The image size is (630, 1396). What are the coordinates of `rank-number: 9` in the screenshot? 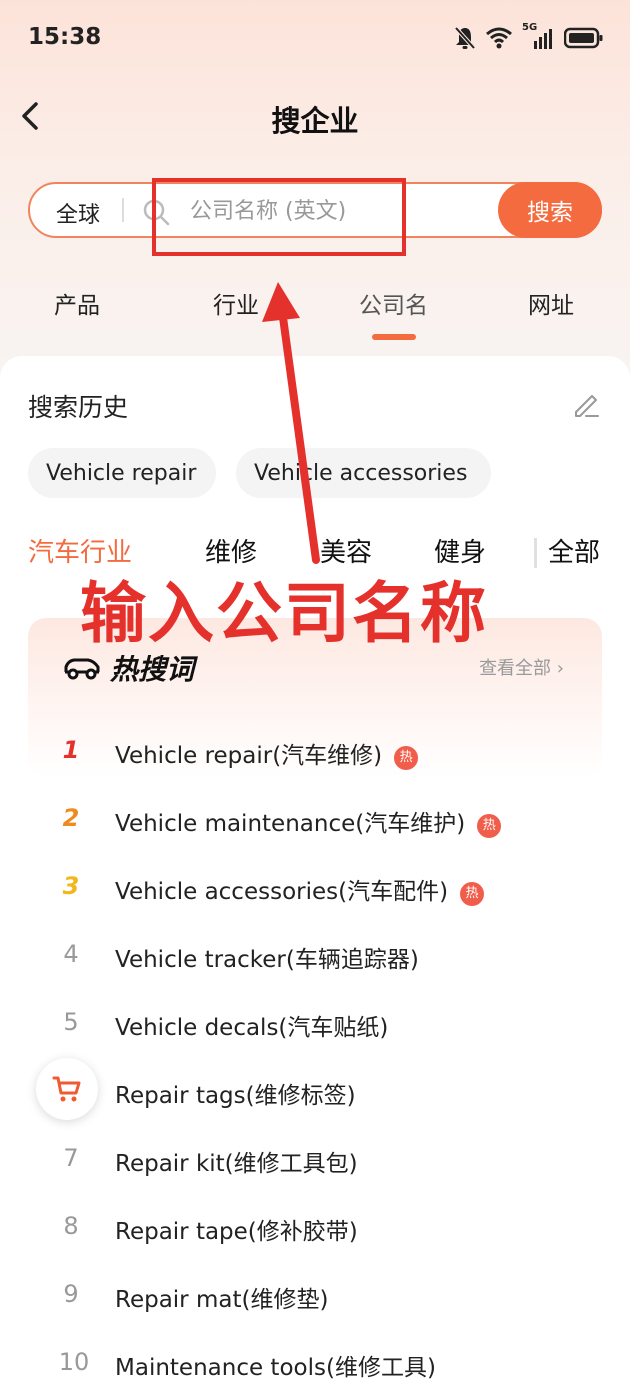 It's located at (71, 1294).